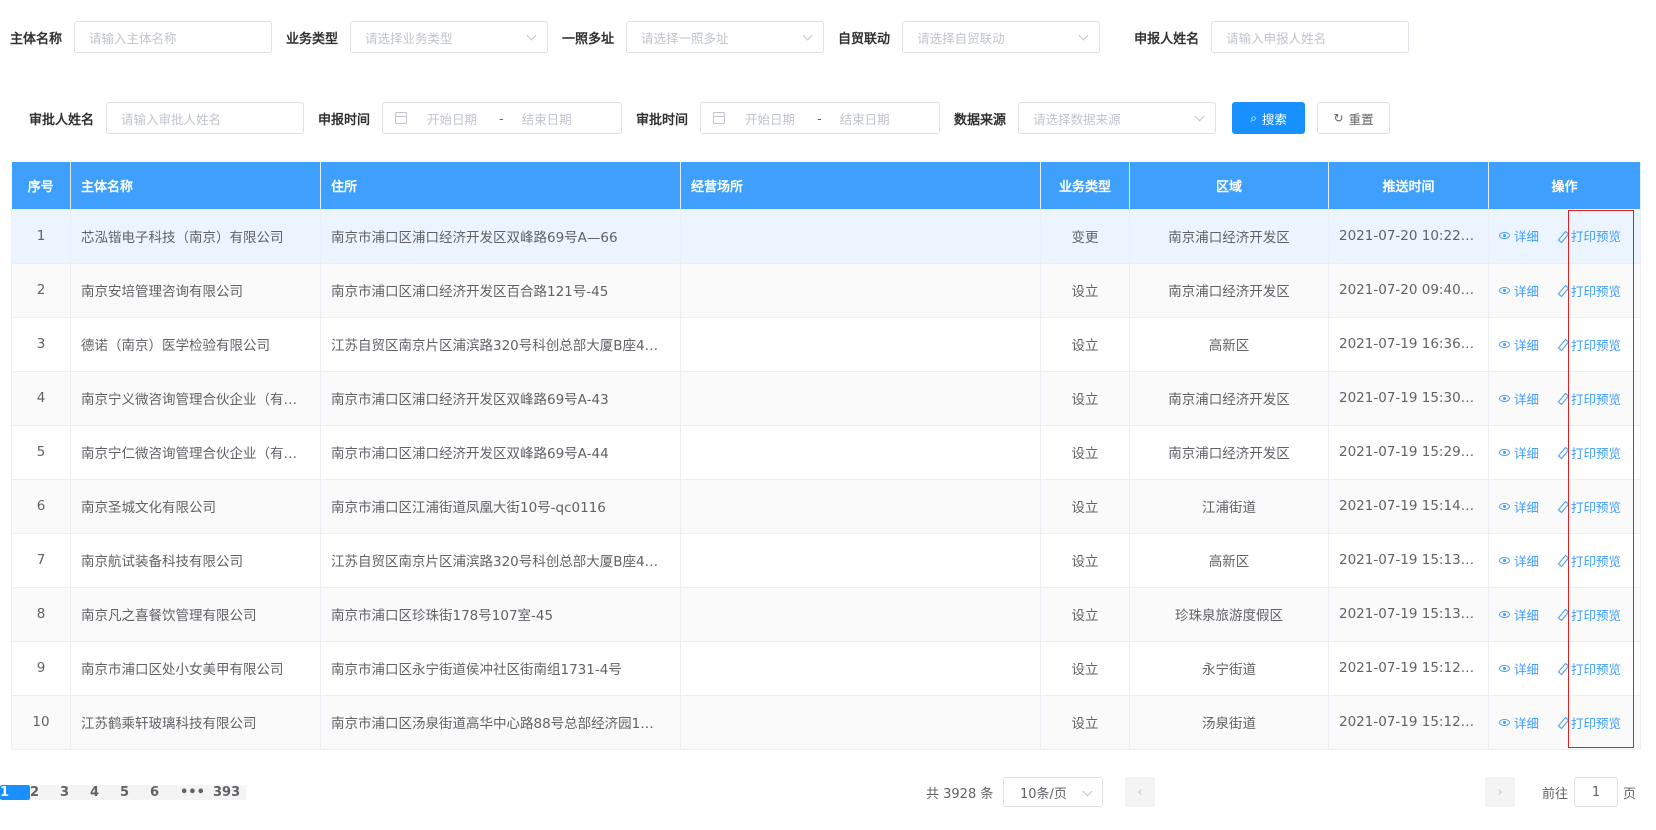  I want to click on row-business-type: 变更, so click(1085, 236).